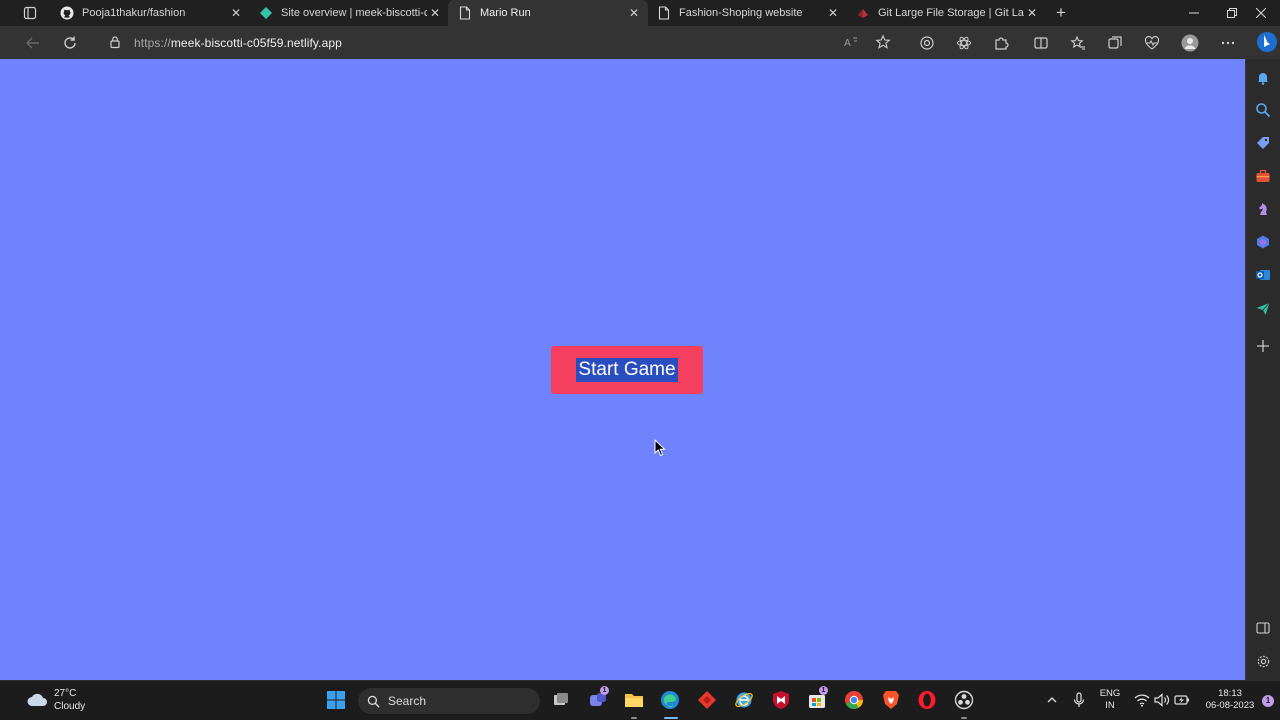 This screenshot has height=720, width=1280. I want to click on active-indicator, so click(671, 718).